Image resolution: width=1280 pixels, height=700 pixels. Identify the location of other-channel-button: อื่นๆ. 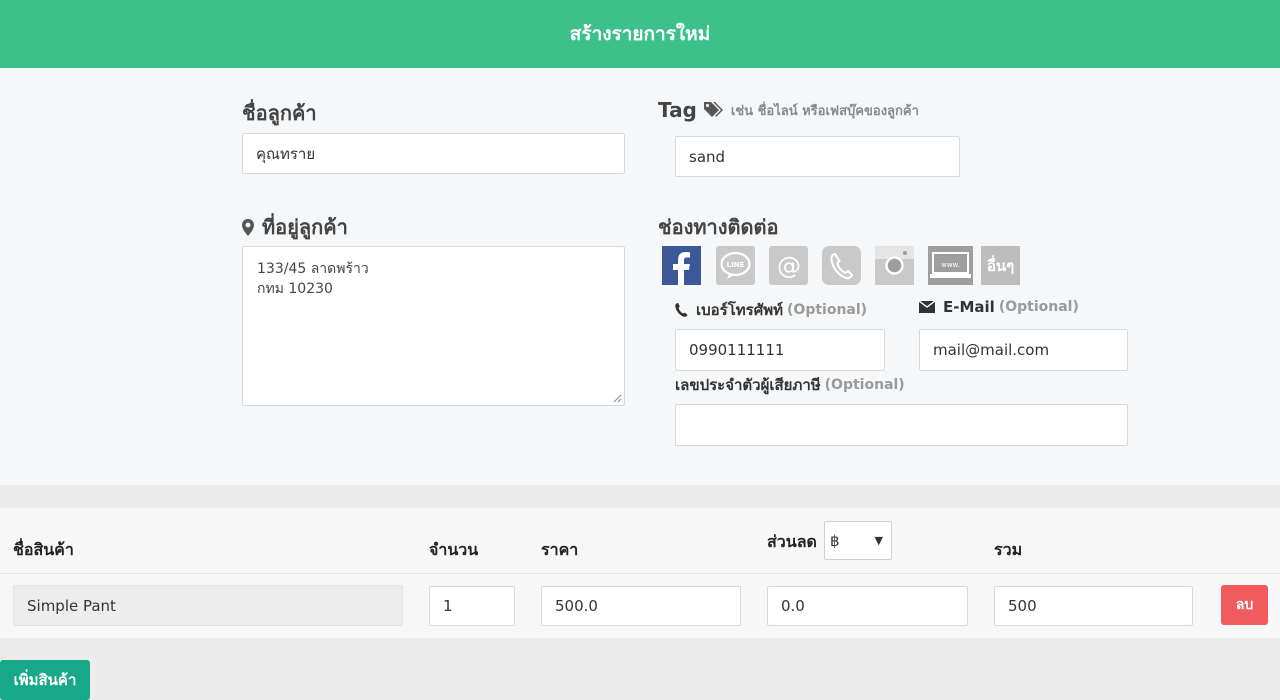
(1000, 265).